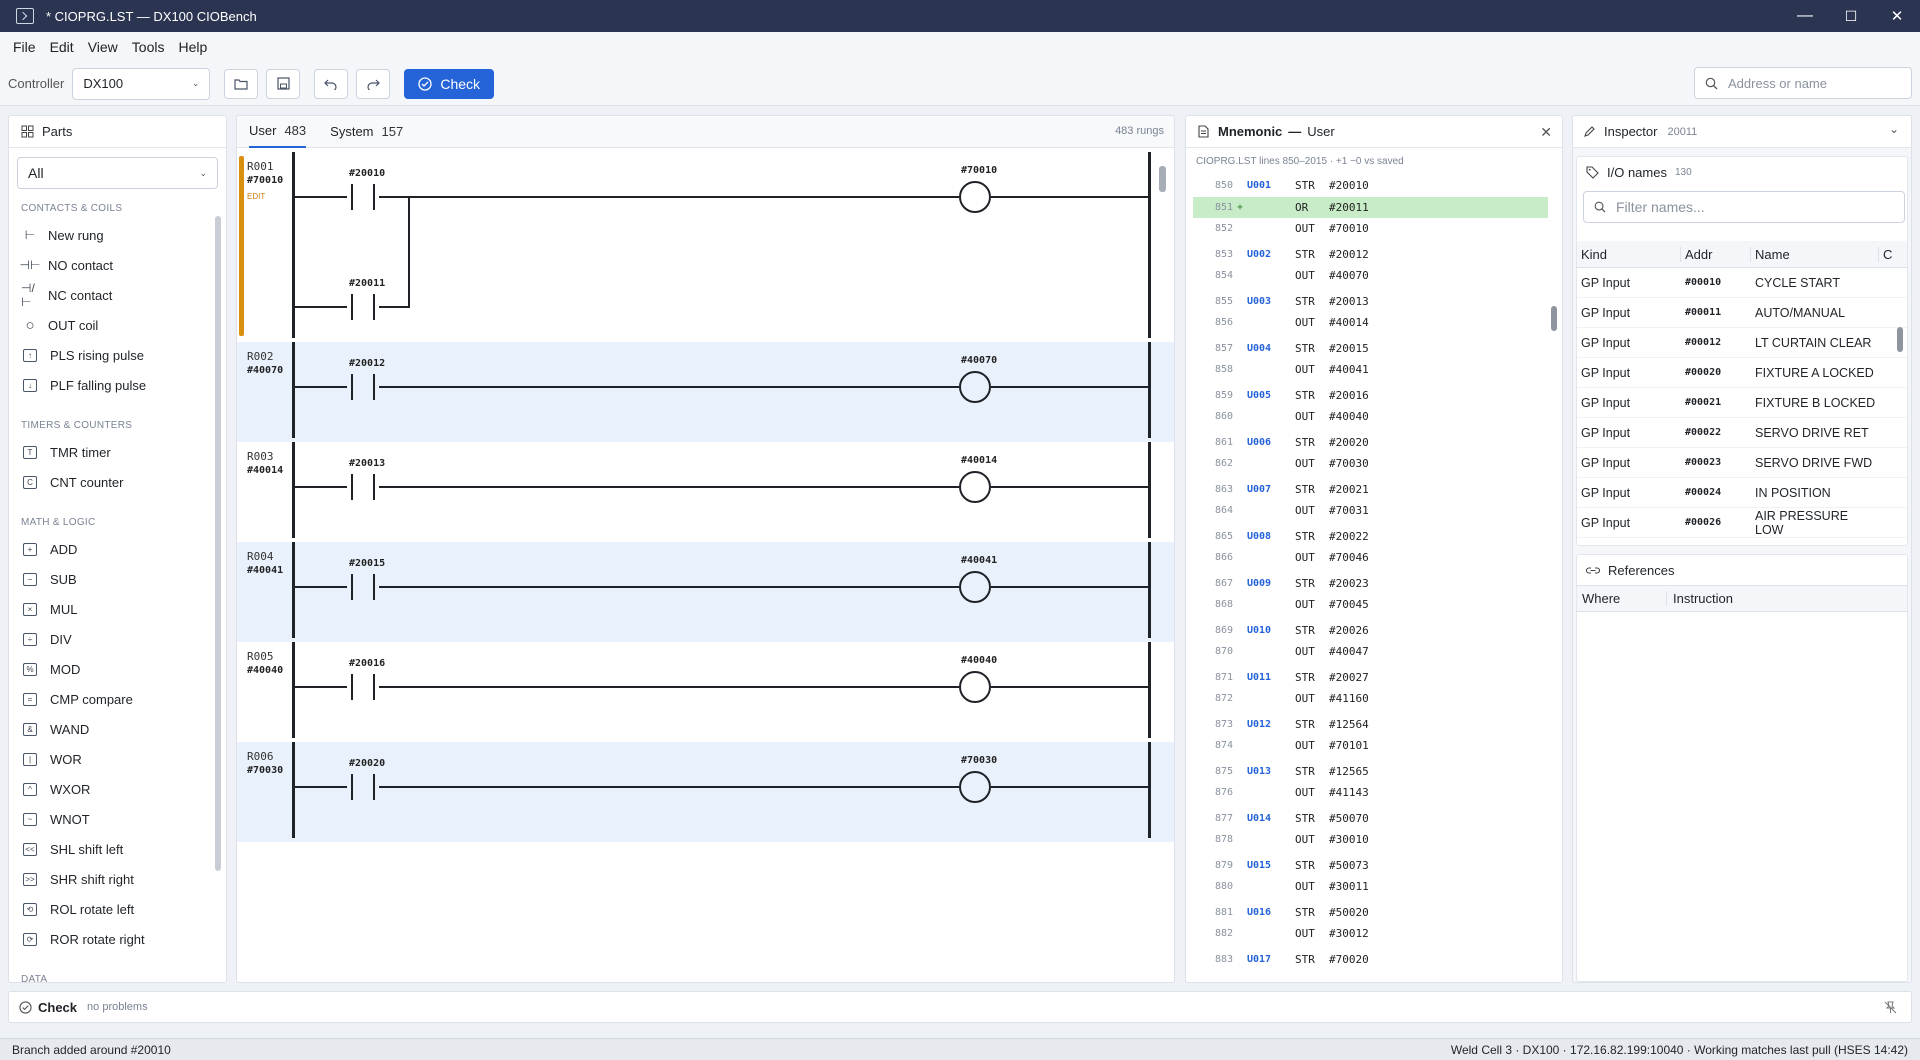  Describe the element at coordinates (117, 549) in the screenshot. I see `parts-item-add: + ADD` at that location.